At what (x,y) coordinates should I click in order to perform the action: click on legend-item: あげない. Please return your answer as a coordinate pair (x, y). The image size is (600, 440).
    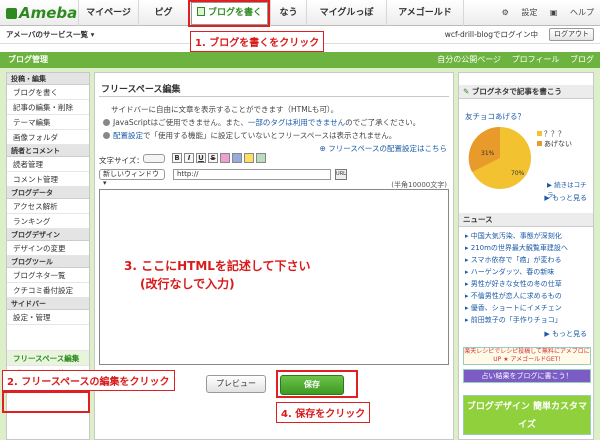
    Looking at the image, I should click on (554, 144).